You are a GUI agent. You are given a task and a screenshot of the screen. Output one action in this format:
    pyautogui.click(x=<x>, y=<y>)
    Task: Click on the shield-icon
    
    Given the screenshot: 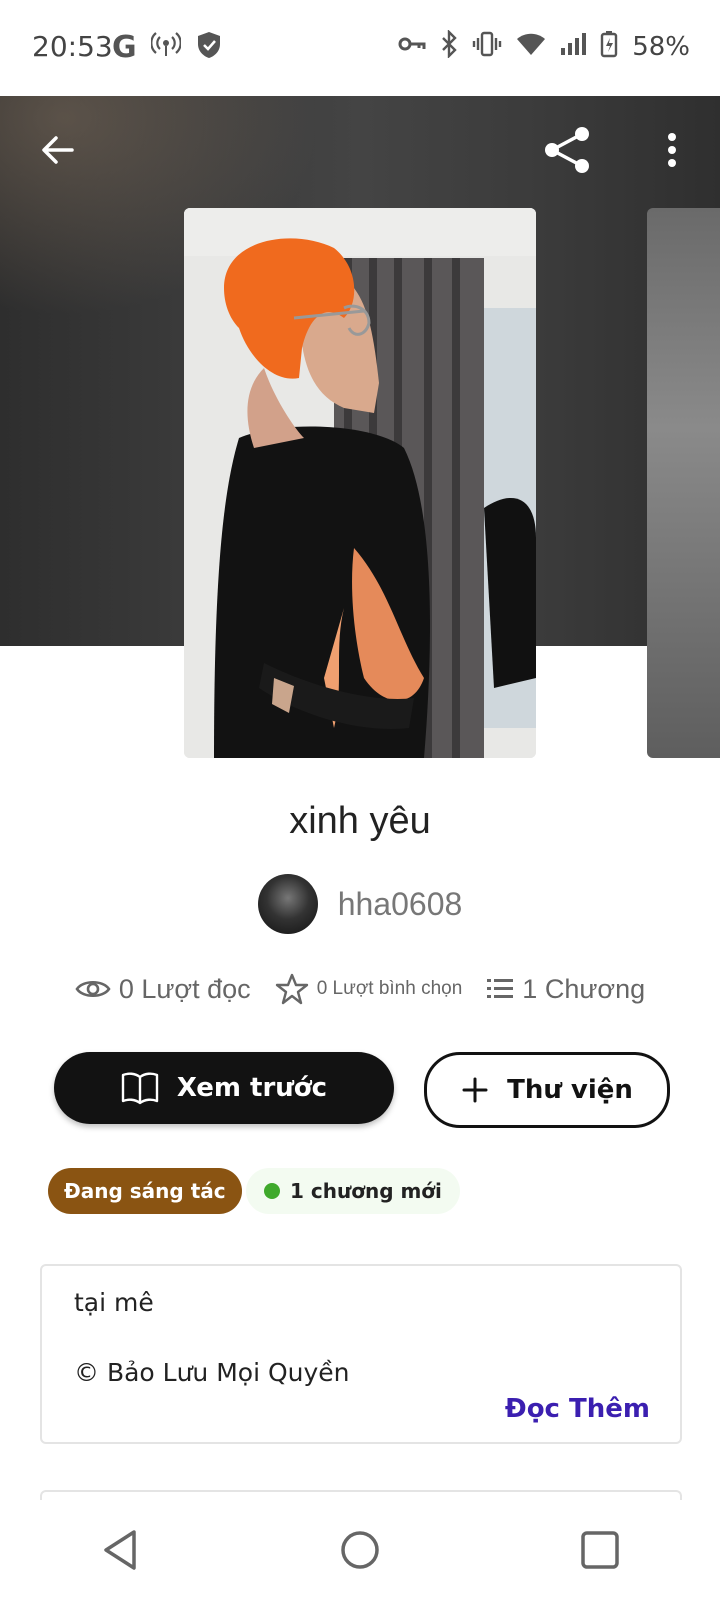 What is the action you would take?
    pyautogui.click(x=209, y=47)
    